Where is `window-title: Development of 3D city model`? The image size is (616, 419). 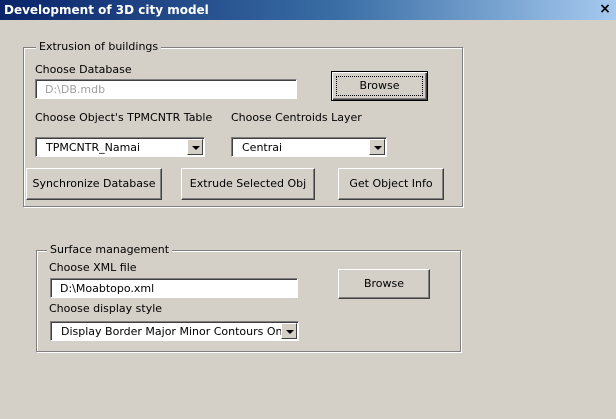 window-title: Development of 3D city model is located at coordinates (106, 10).